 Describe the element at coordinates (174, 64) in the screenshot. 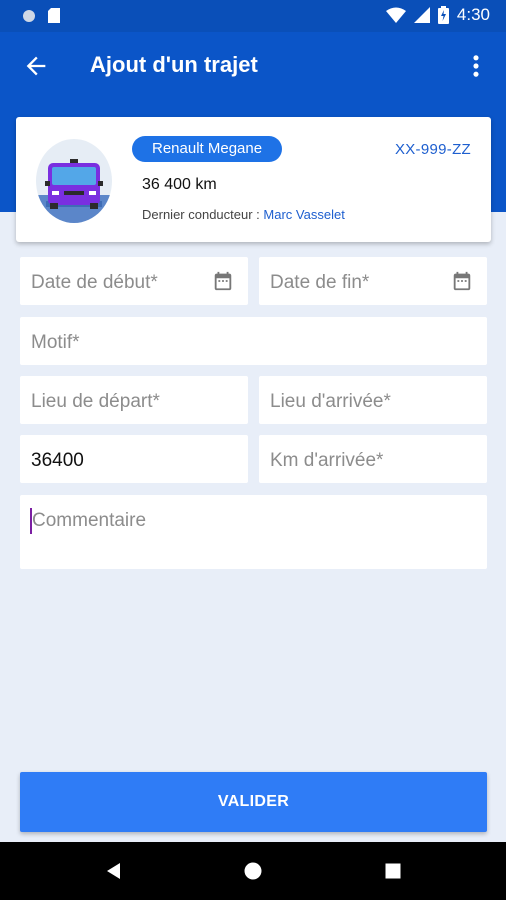

I see `page-title: Ajout d'un trajet` at that location.